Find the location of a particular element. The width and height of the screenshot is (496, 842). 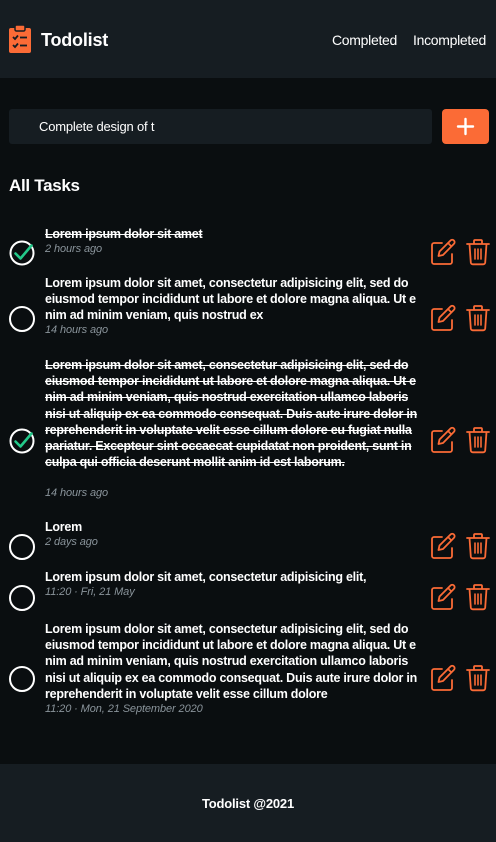

task-text: Lorem ipsum dolor sit amet is located at coordinates (124, 234).